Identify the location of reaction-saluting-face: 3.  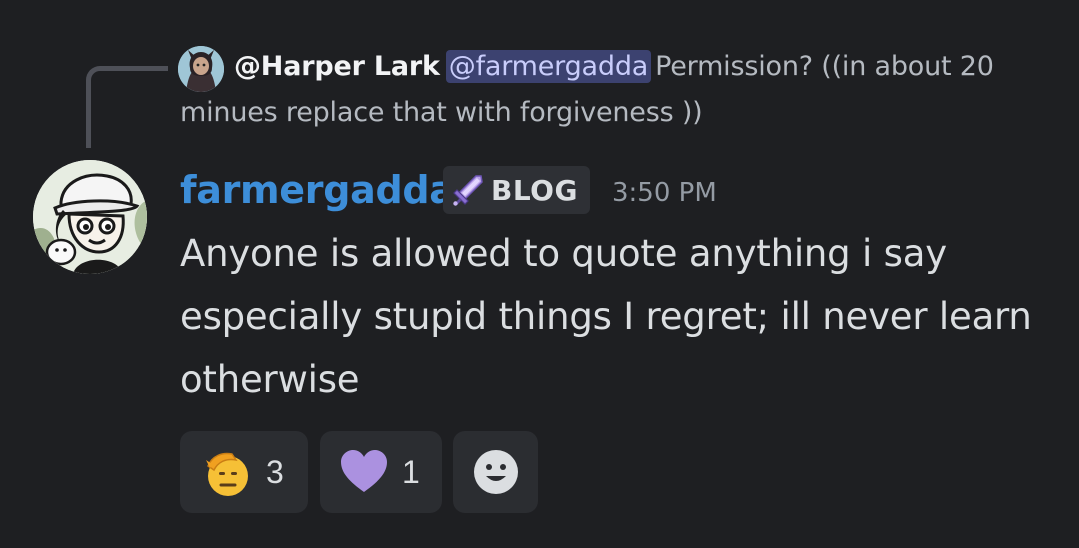
(244, 472).